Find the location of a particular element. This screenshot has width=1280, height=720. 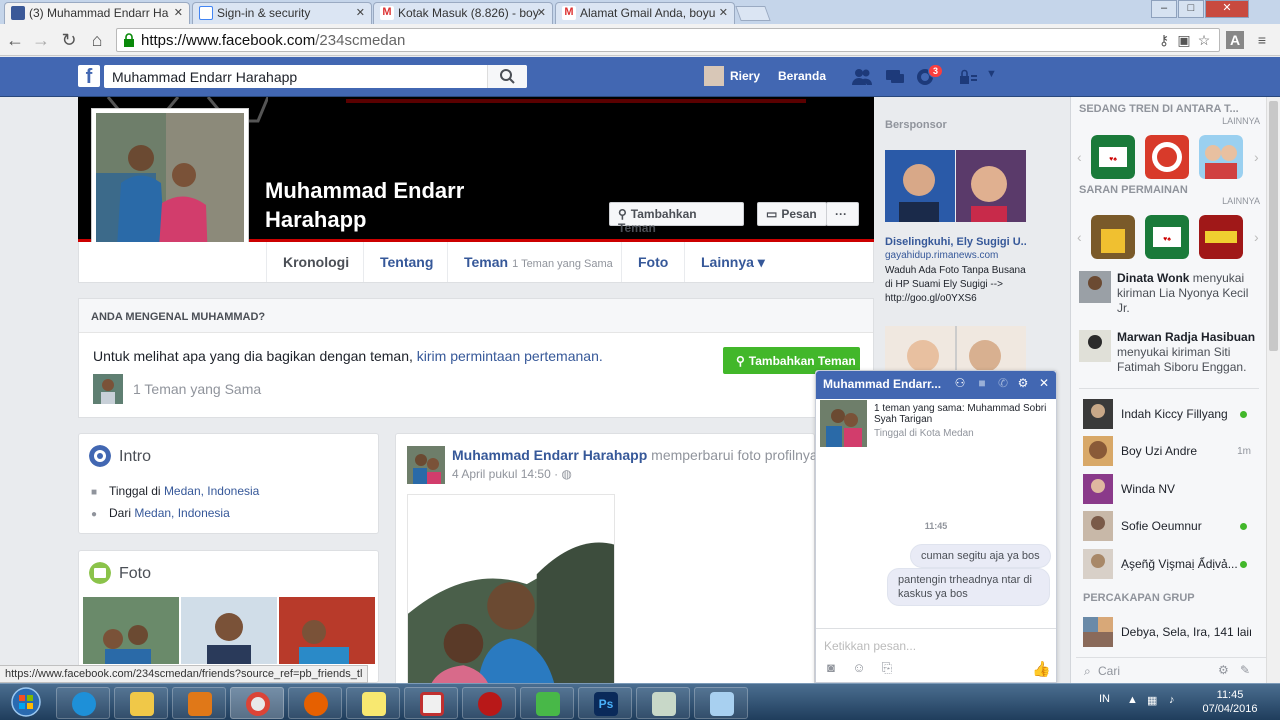

tab-kronologi: Kronologi is located at coordinates (315, 262).